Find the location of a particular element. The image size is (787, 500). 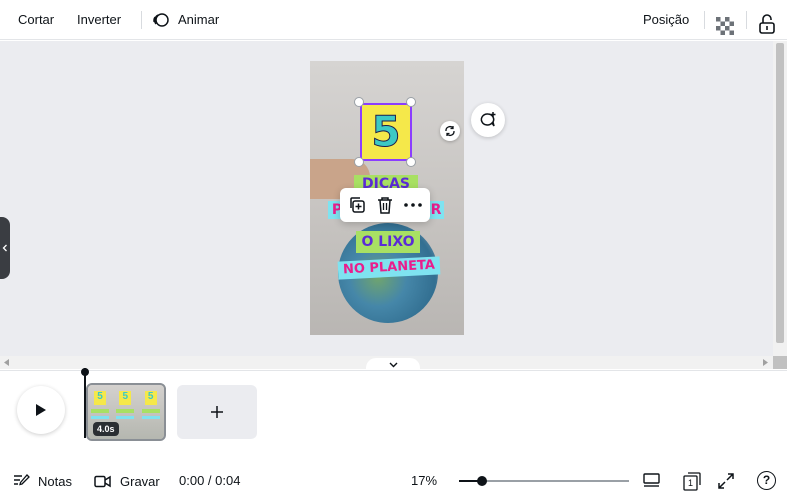

crop-button: Cortar is located at coordinates (36, 20).